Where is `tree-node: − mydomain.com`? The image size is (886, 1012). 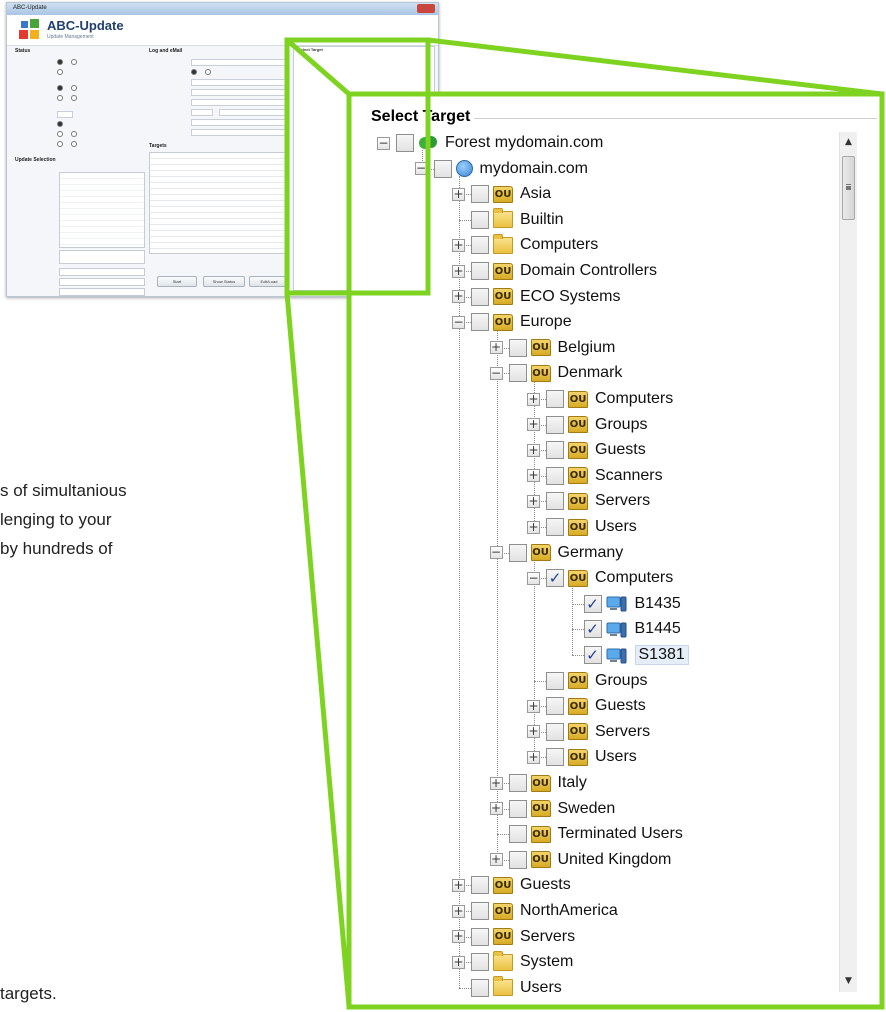 tree-node: − mydomain.com is located at coordinates (501, 169).